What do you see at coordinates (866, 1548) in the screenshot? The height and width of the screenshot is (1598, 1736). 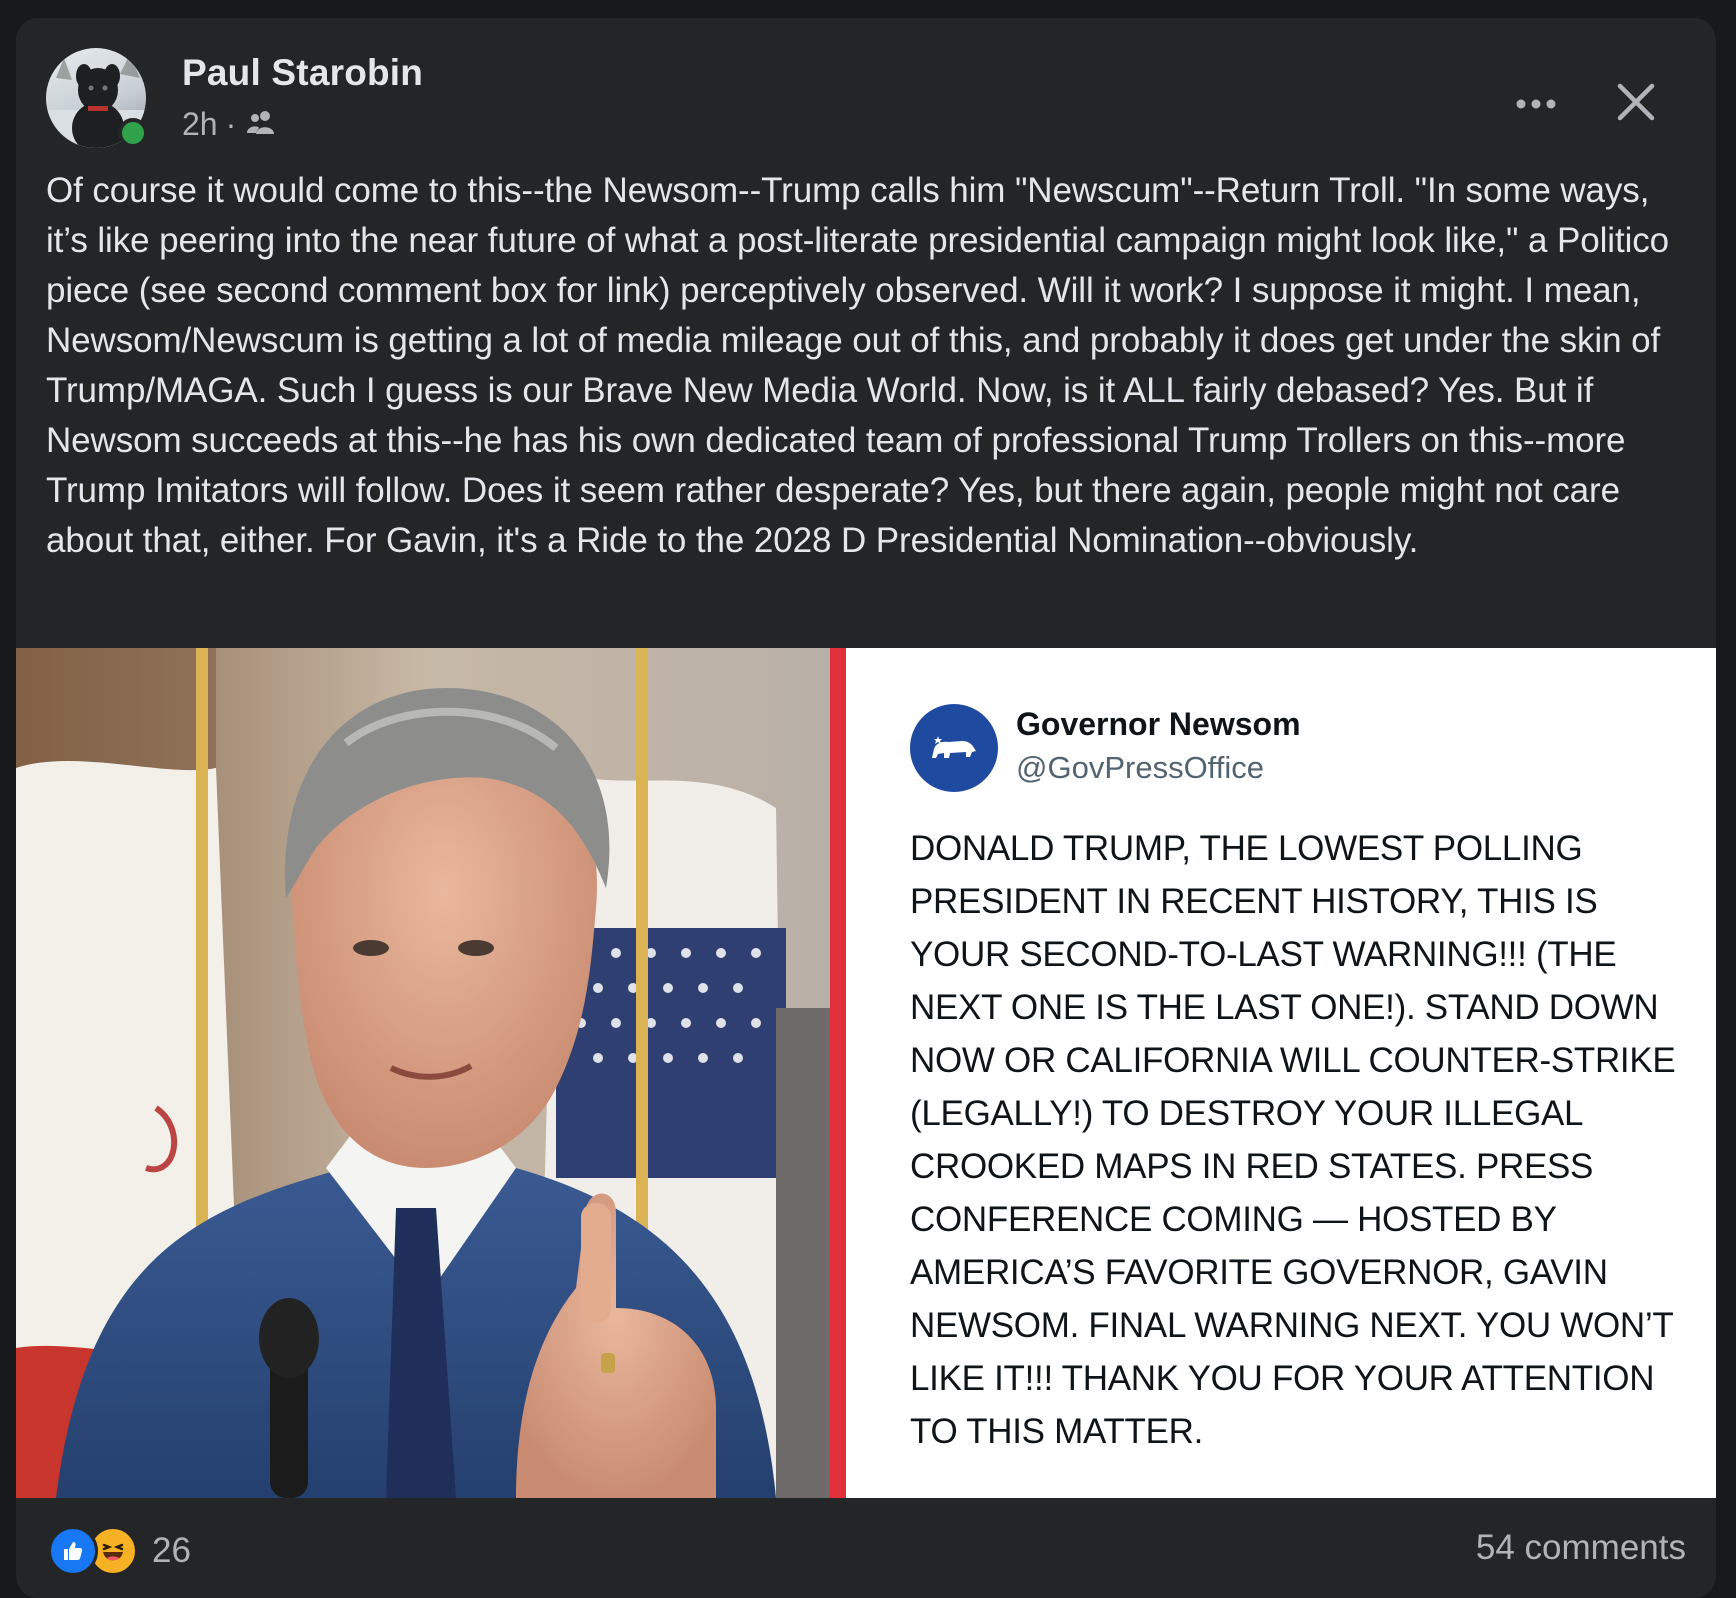 I see `post-footer: 26 54 comments` at bounding box center [866, 1548].